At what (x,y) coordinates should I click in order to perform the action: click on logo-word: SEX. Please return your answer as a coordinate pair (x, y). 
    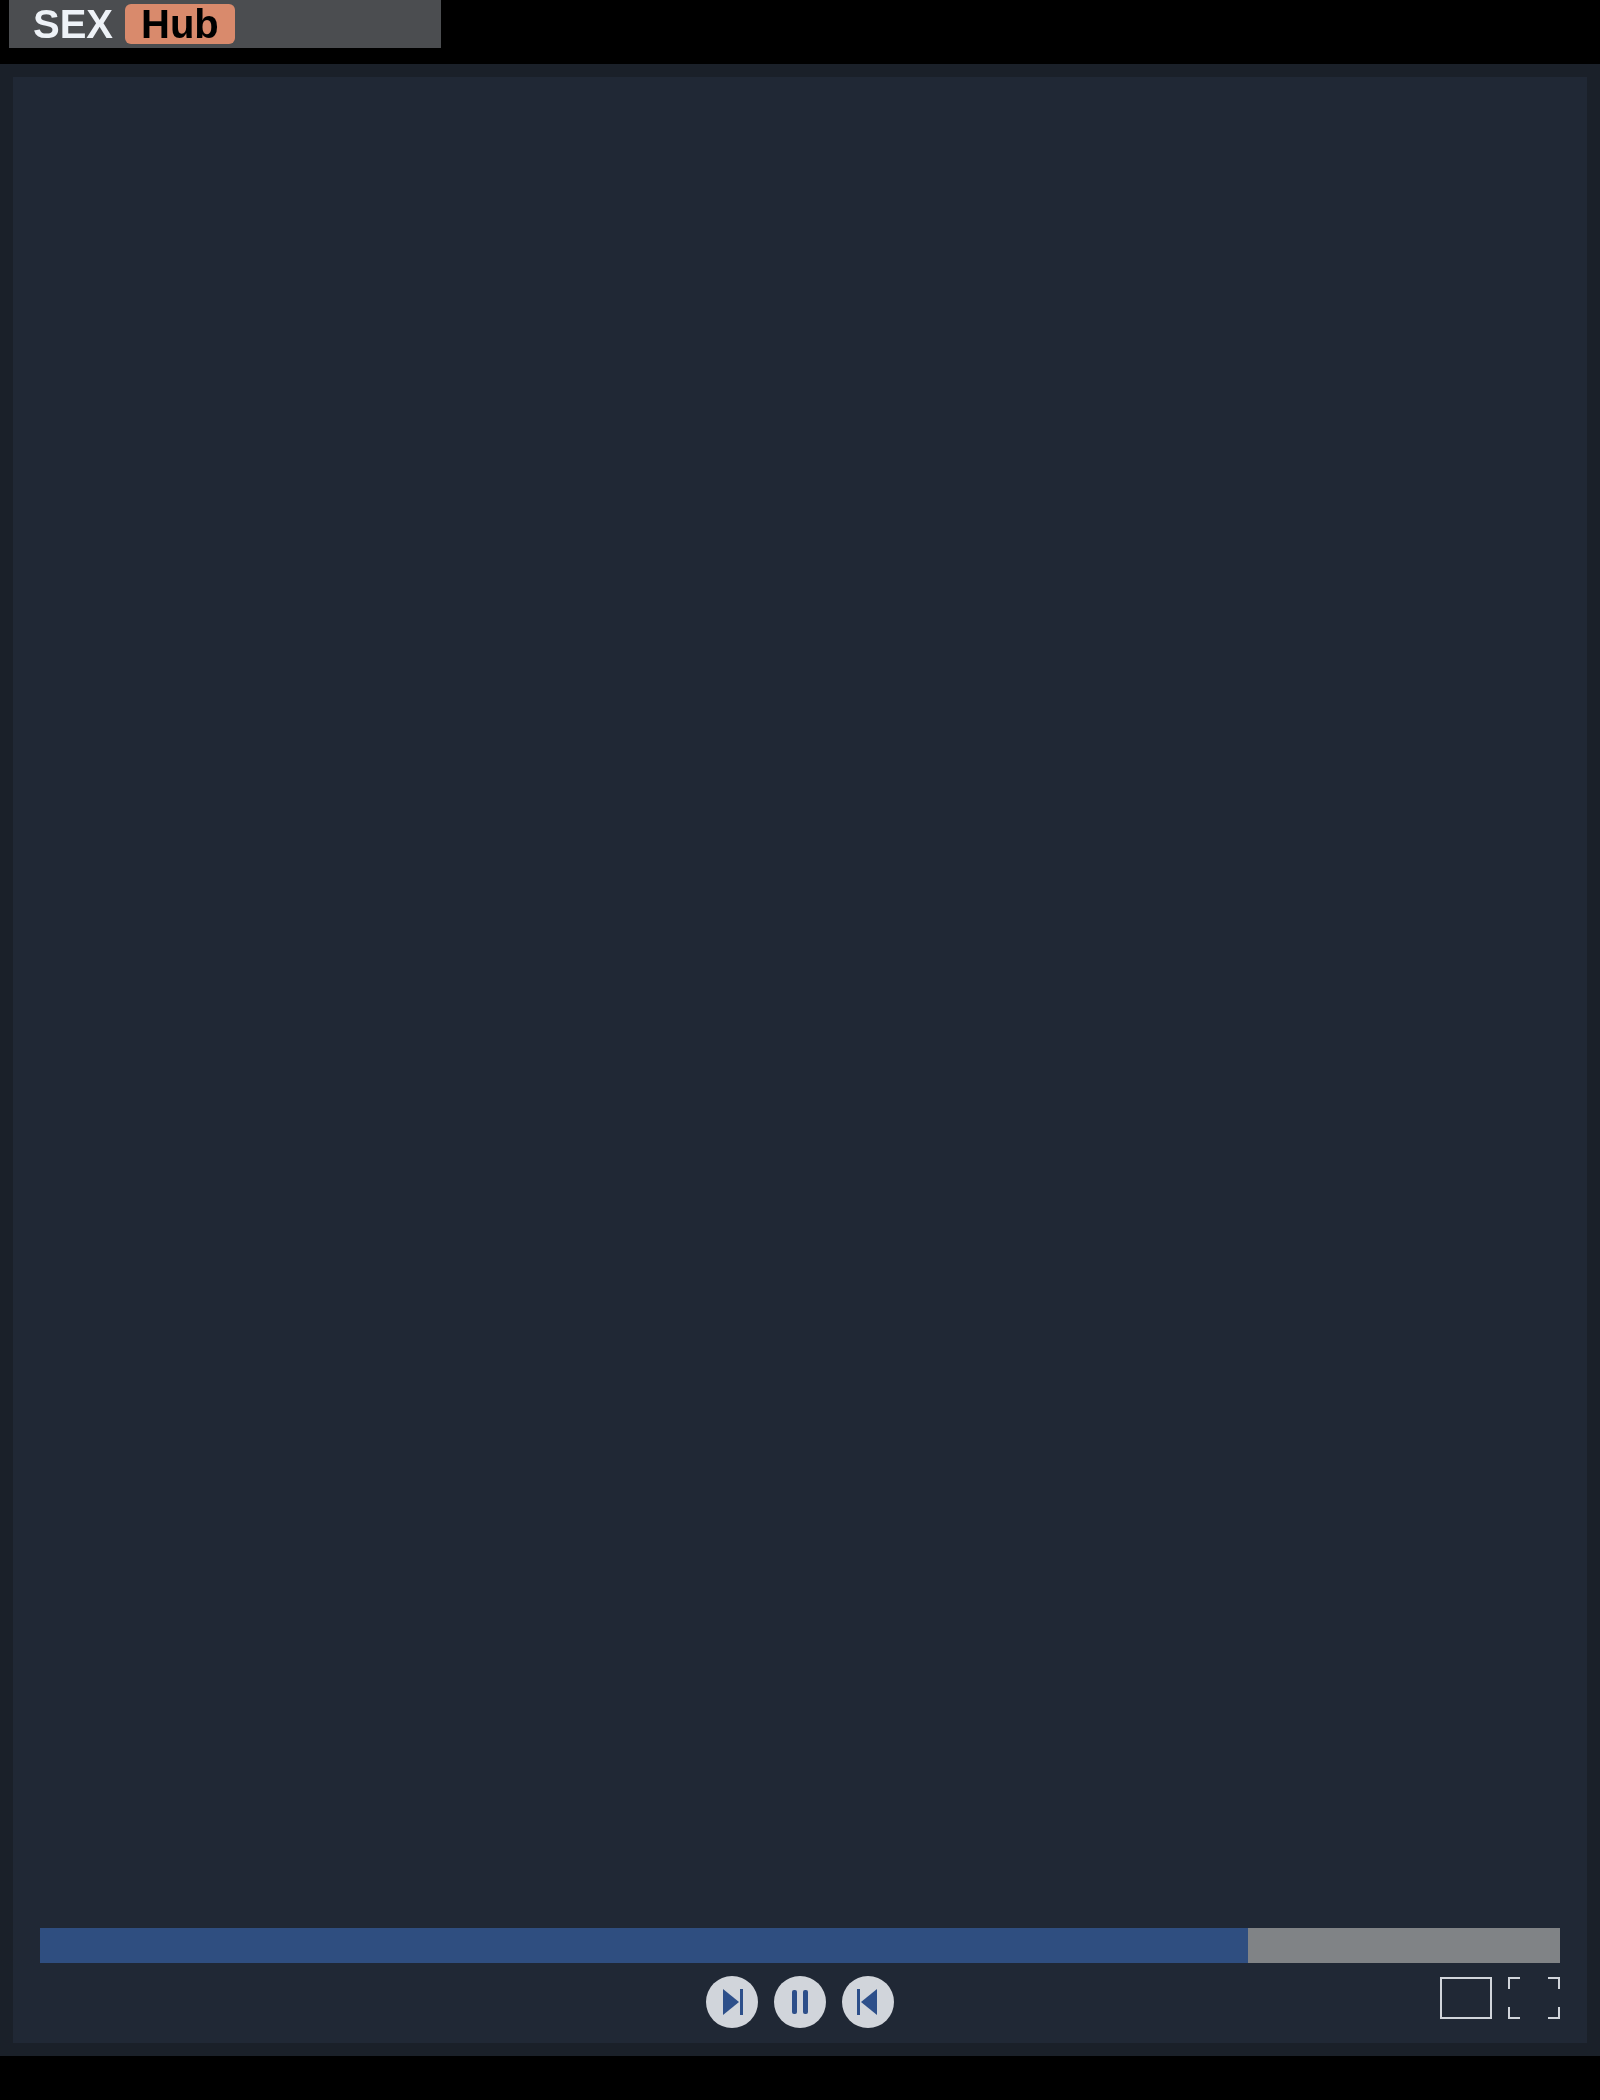
    Looking at the image, I should click on (73, 24).